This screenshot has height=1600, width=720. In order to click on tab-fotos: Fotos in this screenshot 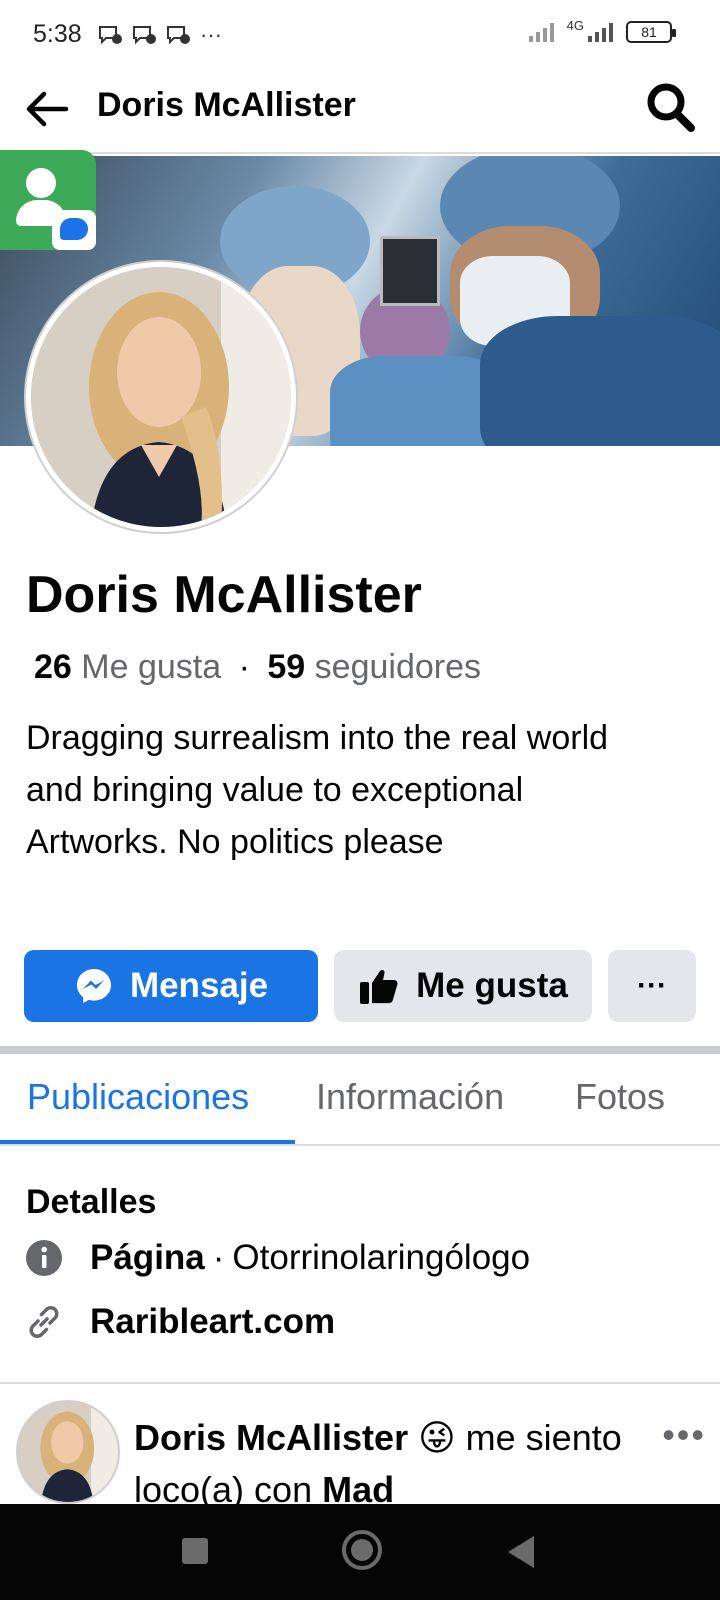, I will do `click(620, 1097)`.